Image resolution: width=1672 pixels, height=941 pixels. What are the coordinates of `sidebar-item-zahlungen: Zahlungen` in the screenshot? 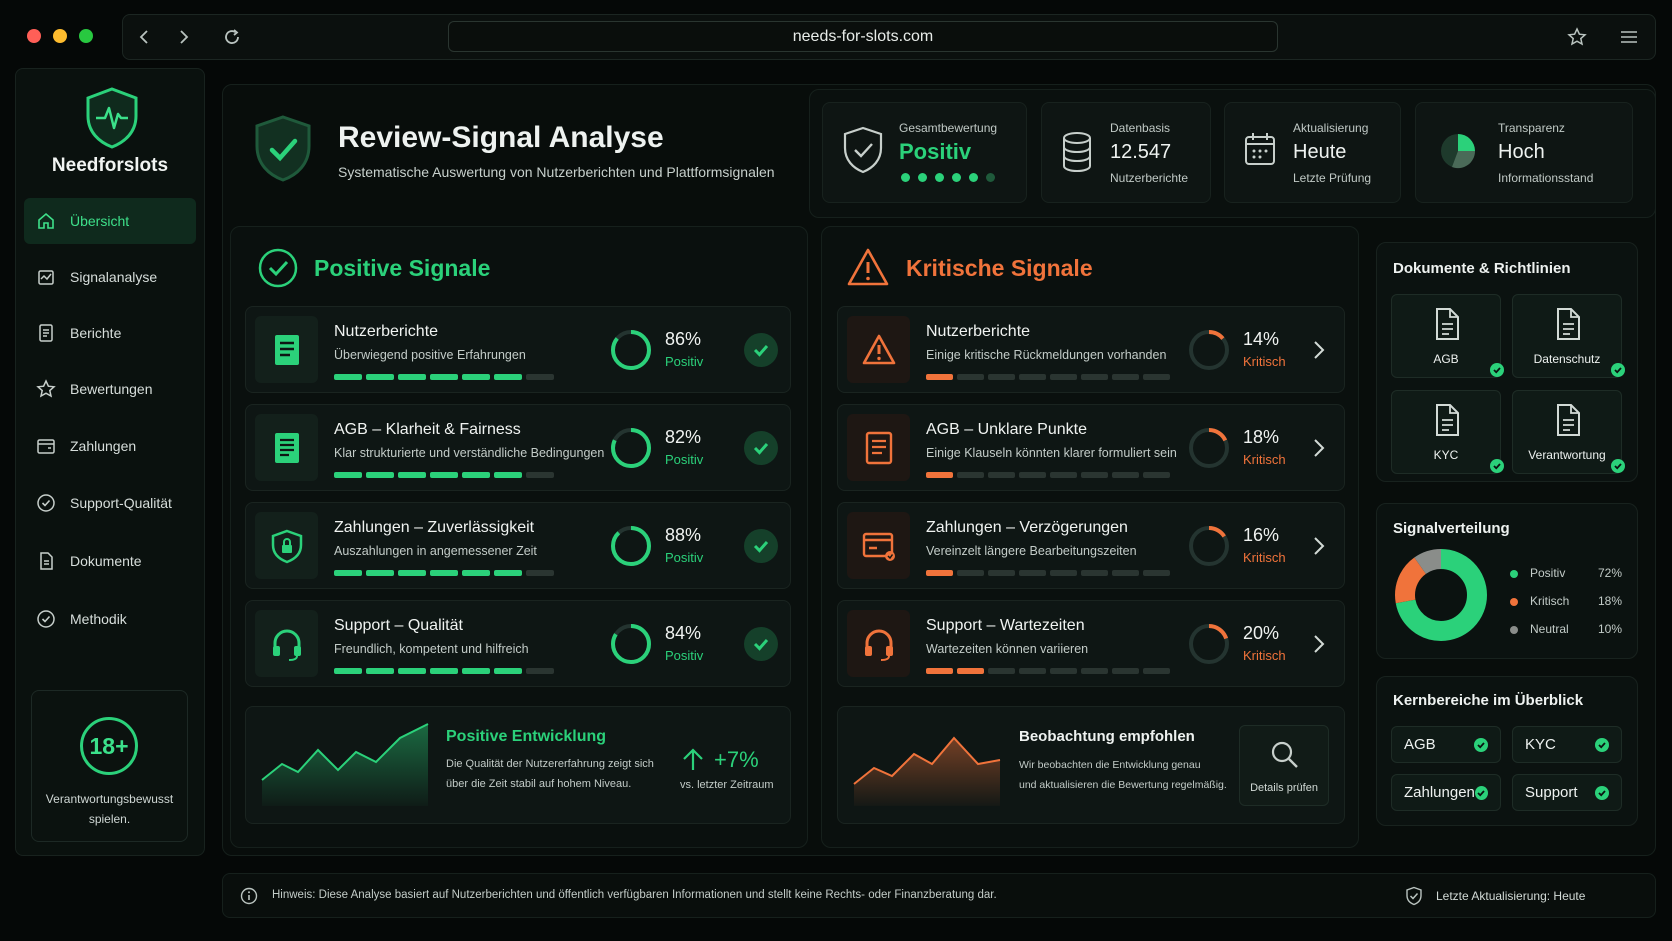 It's located at (110, 446).